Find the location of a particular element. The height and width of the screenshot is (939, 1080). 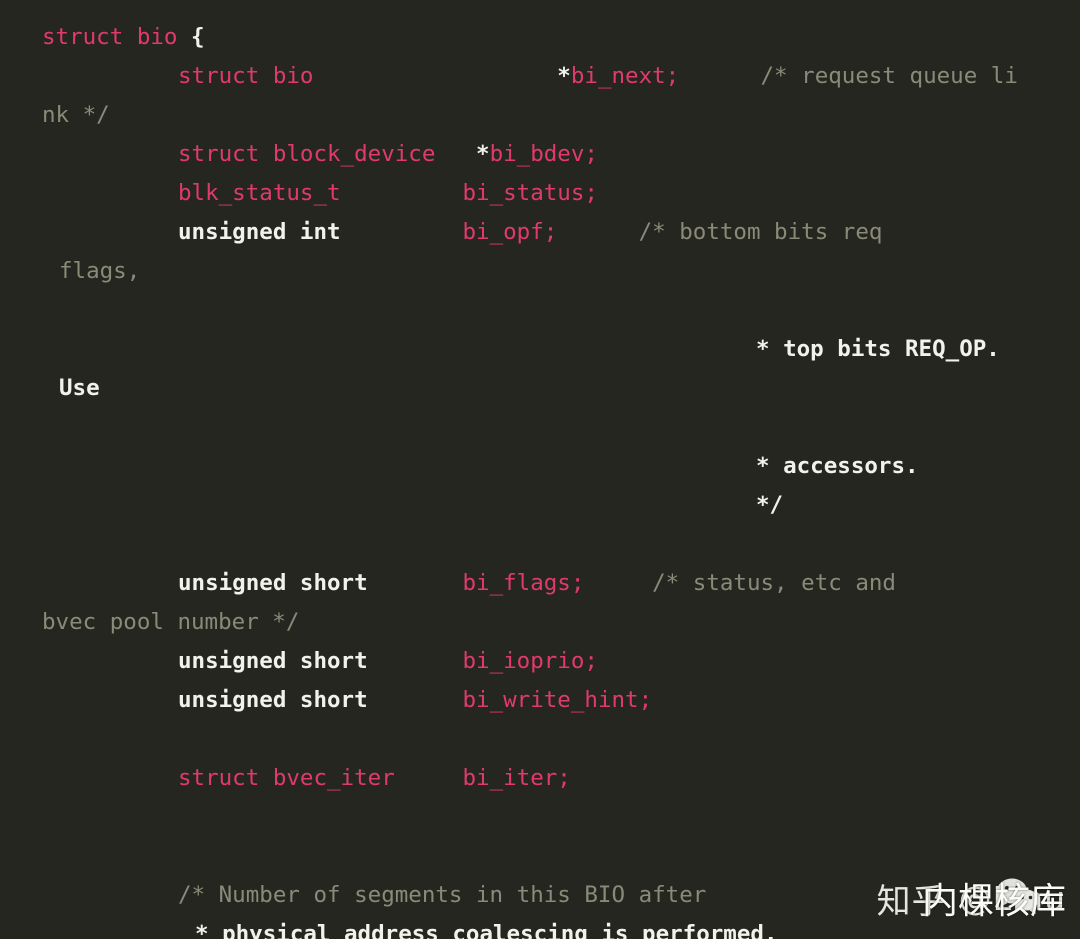

code-token-field: bi_write_hint; is located at coordinates (557, 700).